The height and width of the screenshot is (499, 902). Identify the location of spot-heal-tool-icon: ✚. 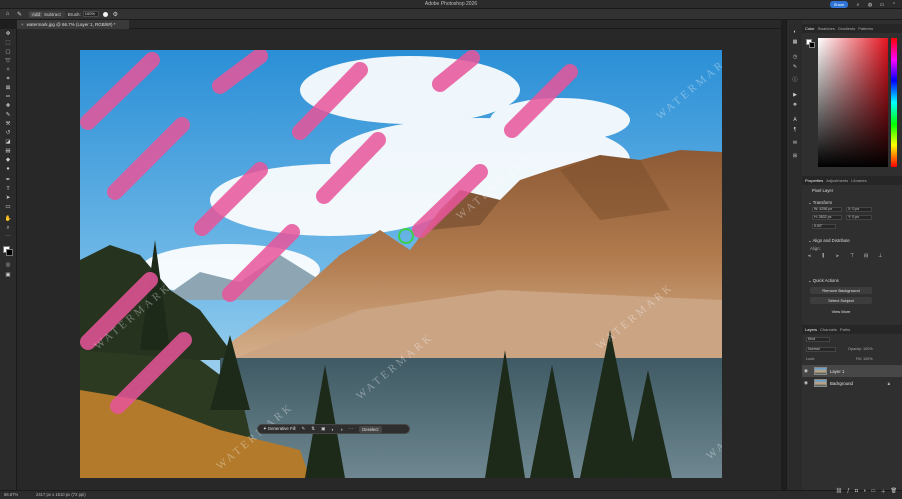
(8, 106).